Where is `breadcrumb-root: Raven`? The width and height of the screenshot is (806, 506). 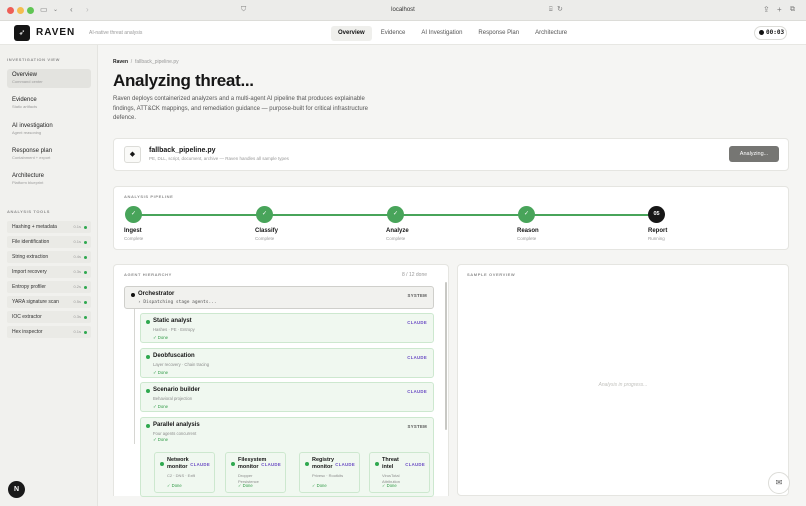
breadcrumb-root: Raven is located at coordinates (120, 62).